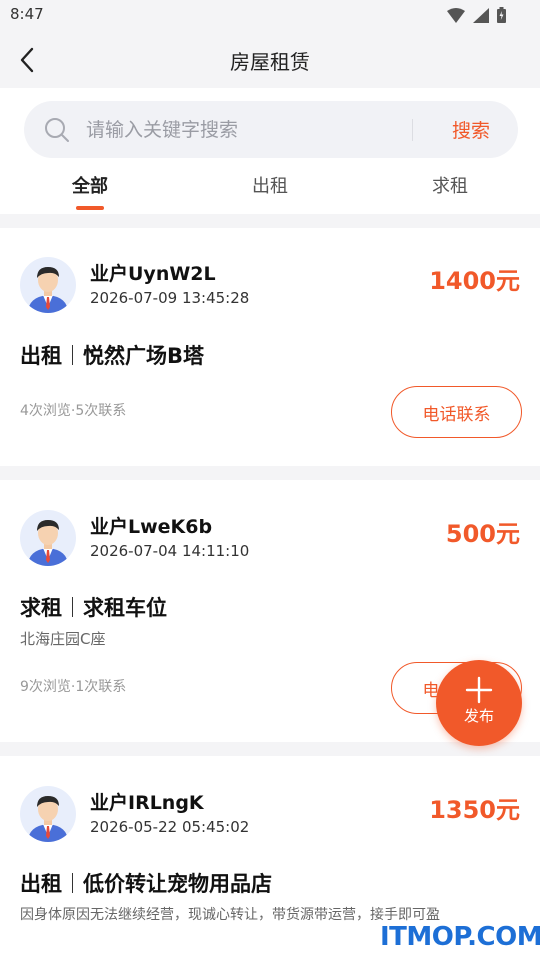 The width and height of the screenshot is (540, 960). Describe the element at coordinates (270, 186) in the screenshot. I see `tab-label: 出租` at that location.